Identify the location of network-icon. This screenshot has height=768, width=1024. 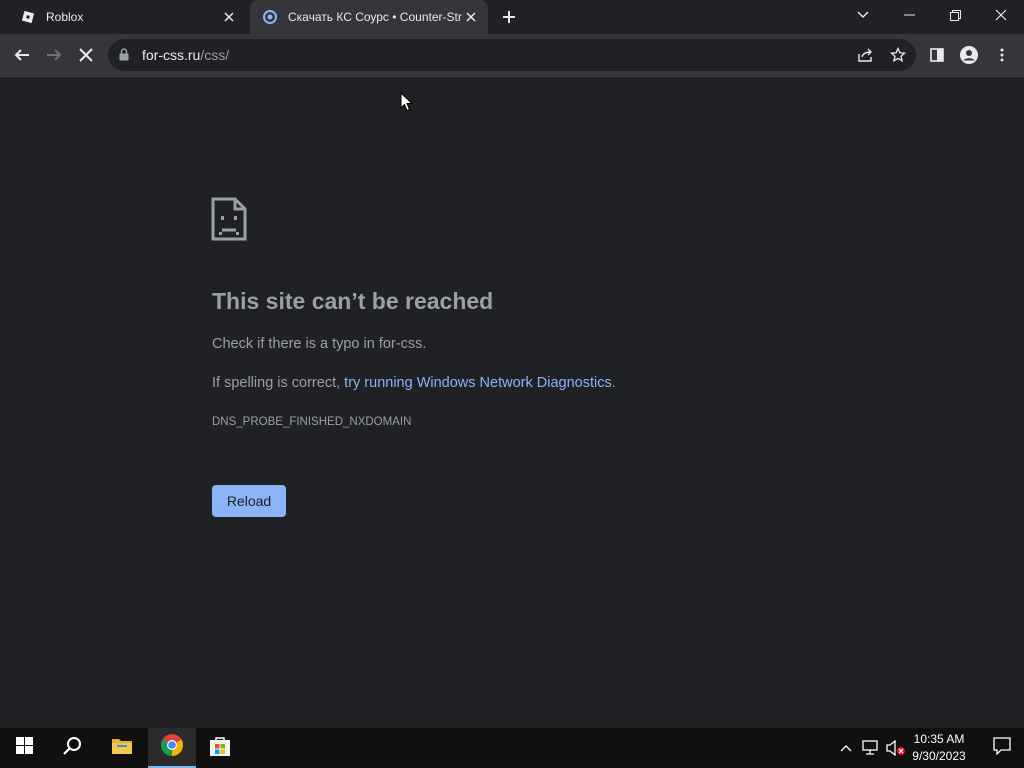
(871, 748).